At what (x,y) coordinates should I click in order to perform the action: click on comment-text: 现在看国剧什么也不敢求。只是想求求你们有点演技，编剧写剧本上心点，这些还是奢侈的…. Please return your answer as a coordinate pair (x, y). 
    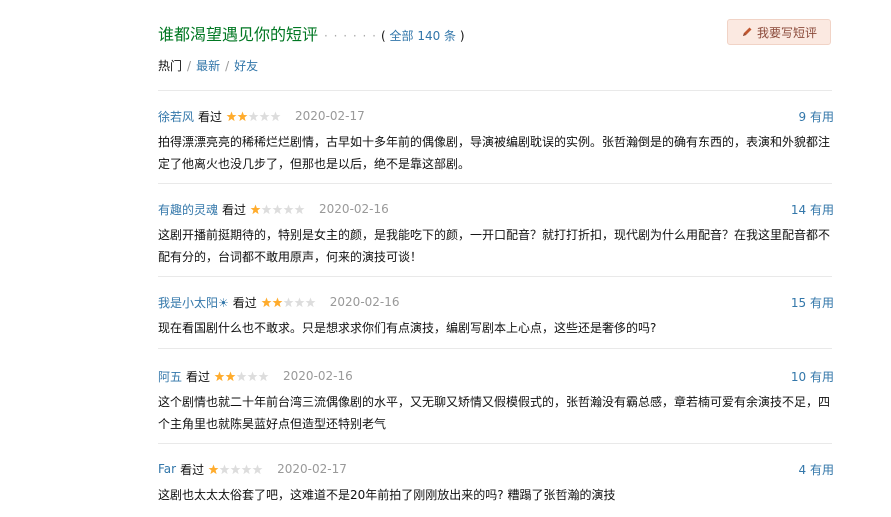
    Looking at the image, I should click on (407, 328).